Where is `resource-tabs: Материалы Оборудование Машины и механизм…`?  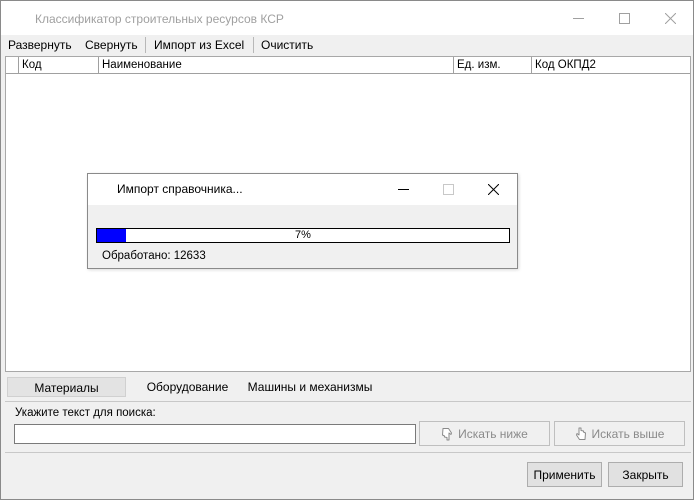 resource-tabs: Материалы Оборудование Машины и механизм… is located at coordinates (348, 387).